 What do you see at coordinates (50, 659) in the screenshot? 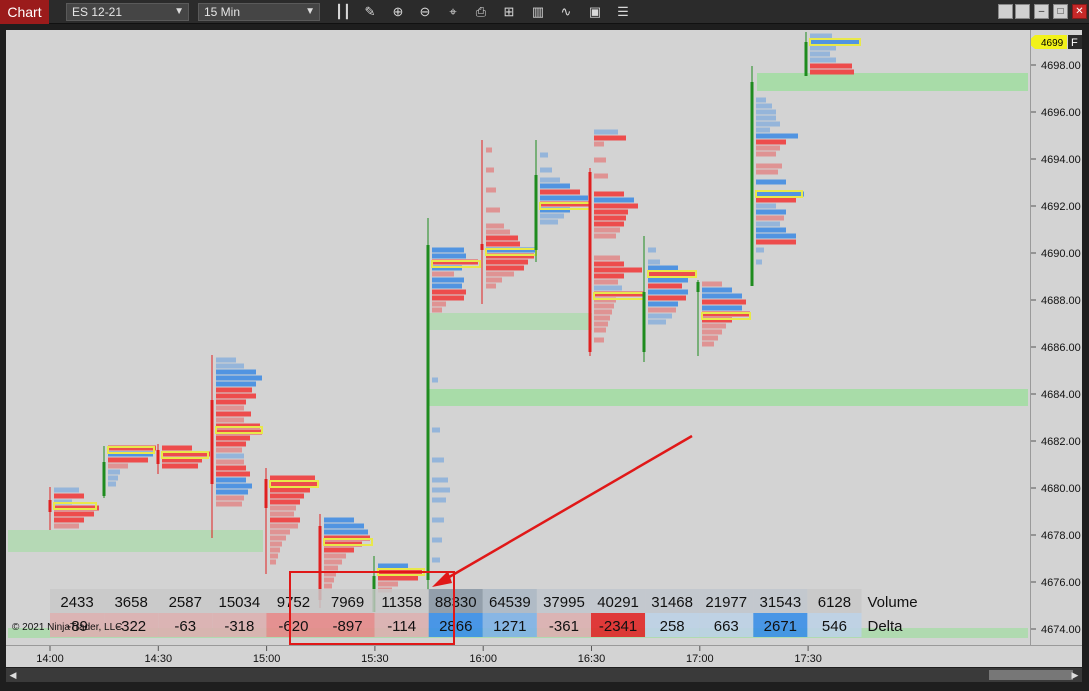
I see `time-label: 14:00` at bounding box center [50, 659].